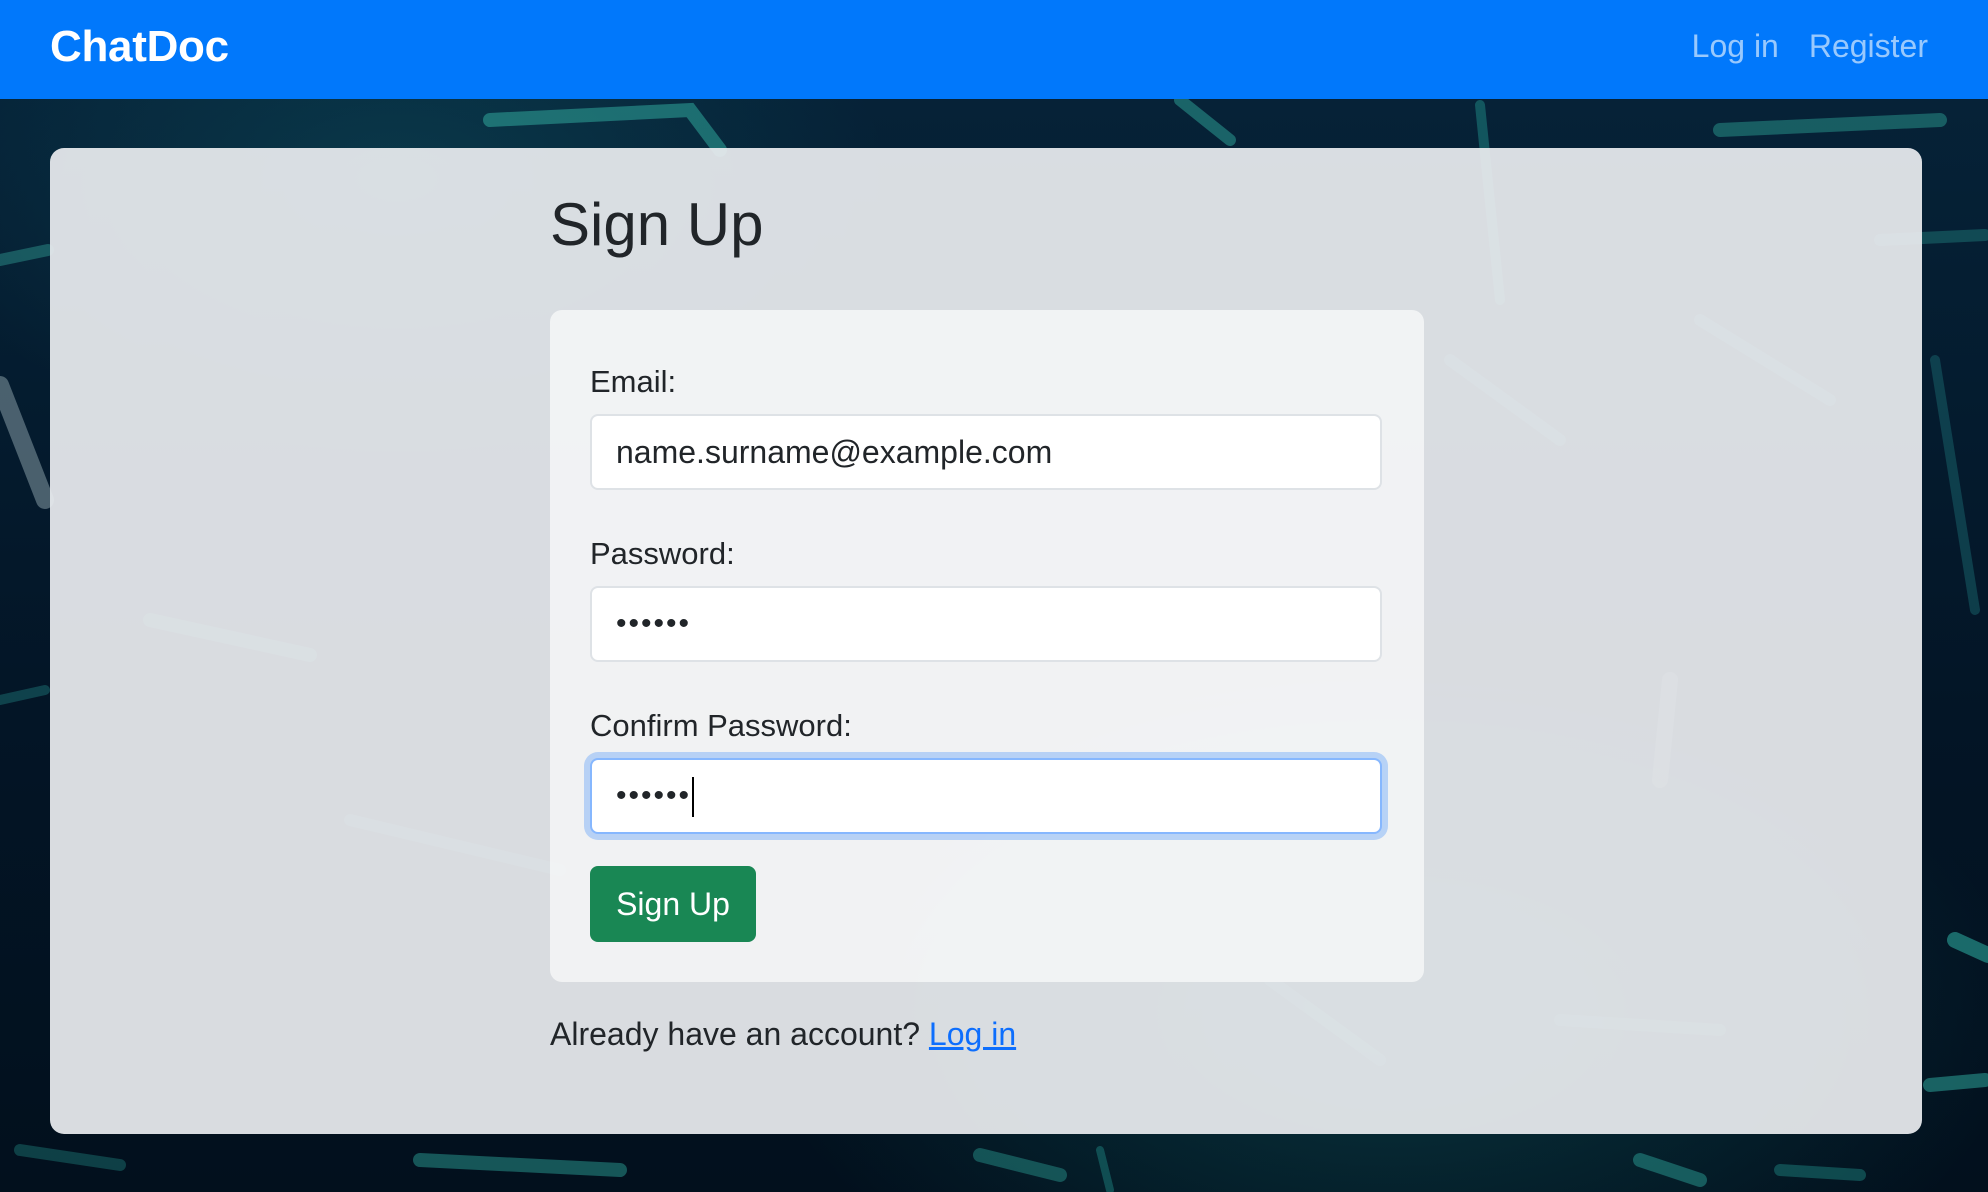 The width and height of the screenshot is (1988, 1192). What do you see at coordinates (654, 623) in the screenshot?
I see `password-value: ••••••` at bounding box center [654, 623].